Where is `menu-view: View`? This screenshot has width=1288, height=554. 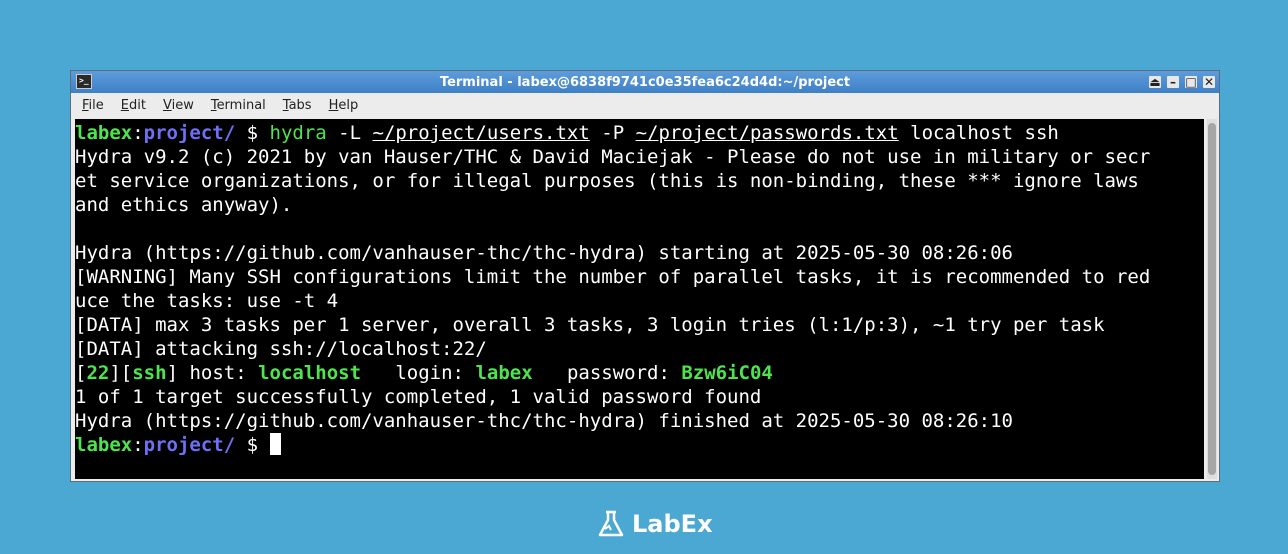
menu-view: View is located at coordinates (176, 105).